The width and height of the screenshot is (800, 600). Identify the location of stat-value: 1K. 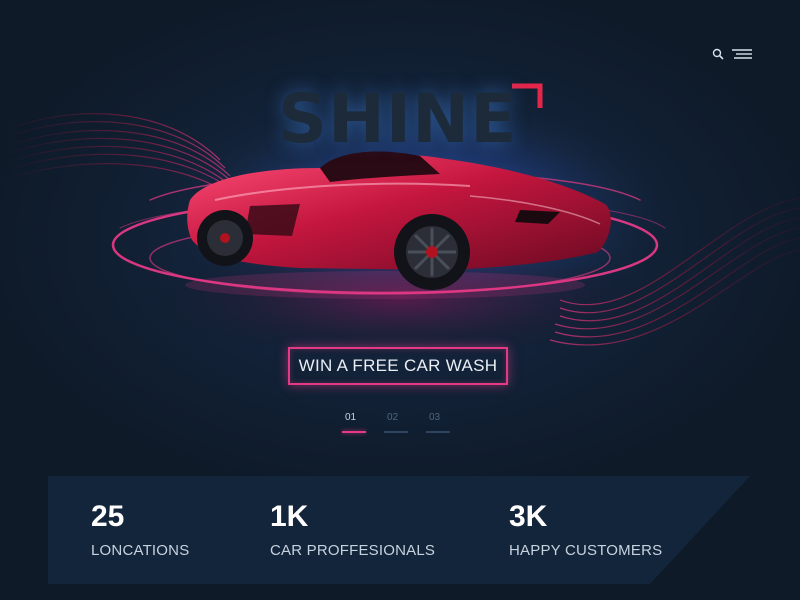
(289, 516).